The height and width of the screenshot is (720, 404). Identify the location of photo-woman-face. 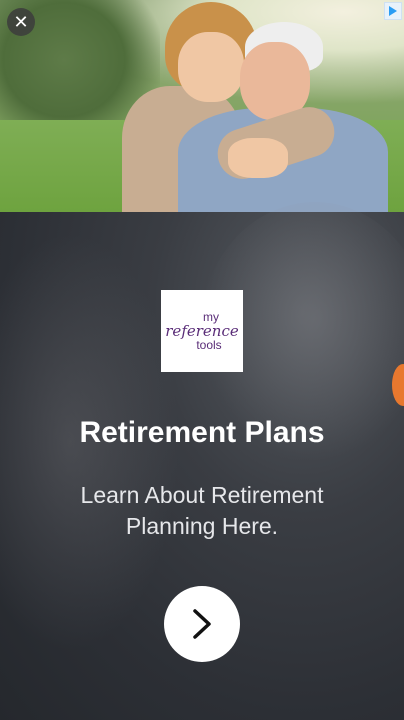
(211, 67).